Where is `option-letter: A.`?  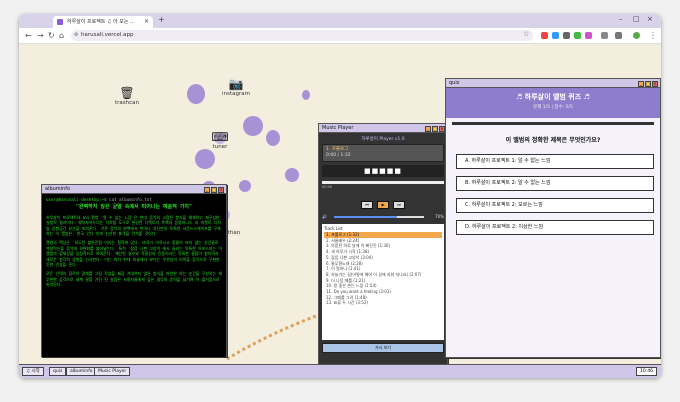 option-letter: A. is located at coordinates (467, 161).